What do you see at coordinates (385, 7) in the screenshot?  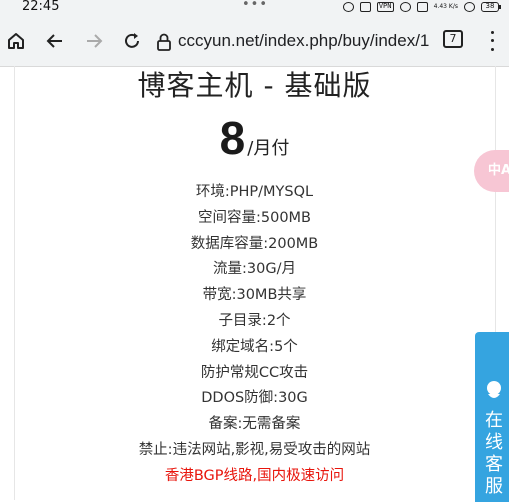 I see `vpn-icon: VPN` at bounding box center [385, 7].